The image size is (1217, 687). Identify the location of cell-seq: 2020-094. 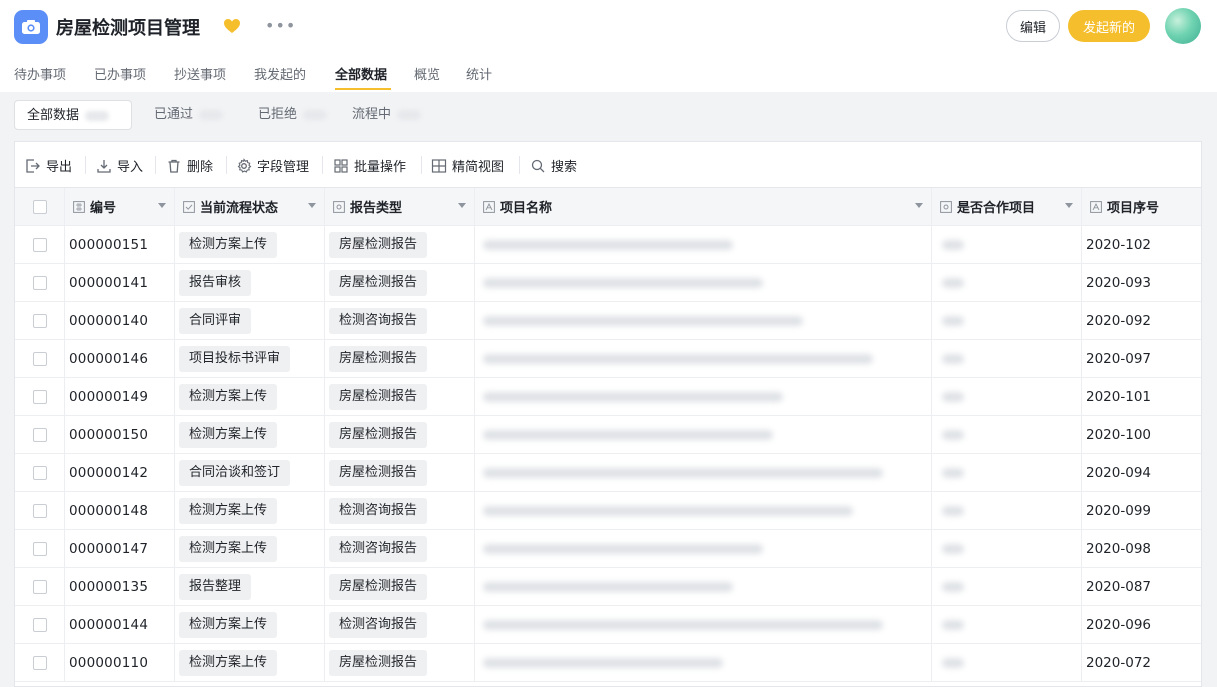
(1118, 472).